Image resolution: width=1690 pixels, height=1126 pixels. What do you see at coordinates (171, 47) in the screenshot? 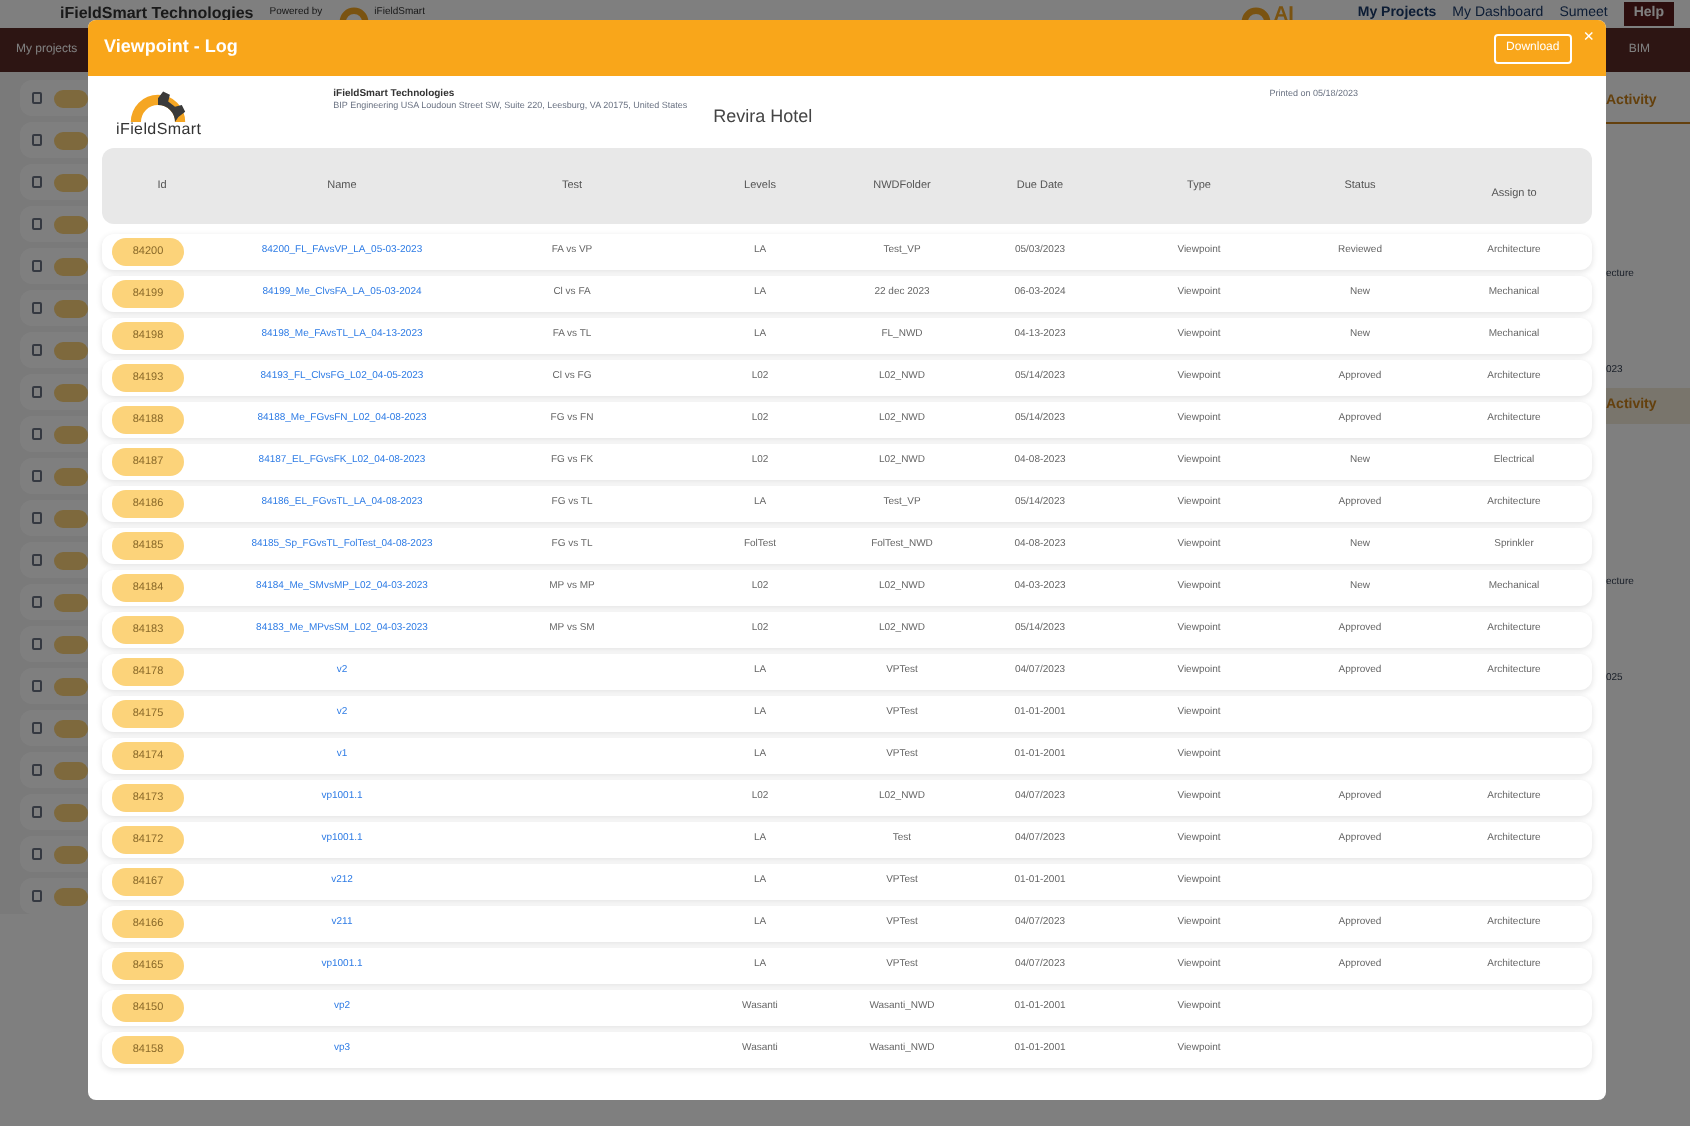
I see `modal-title: Viewpoint - Log` at bounding box center [171, 47].